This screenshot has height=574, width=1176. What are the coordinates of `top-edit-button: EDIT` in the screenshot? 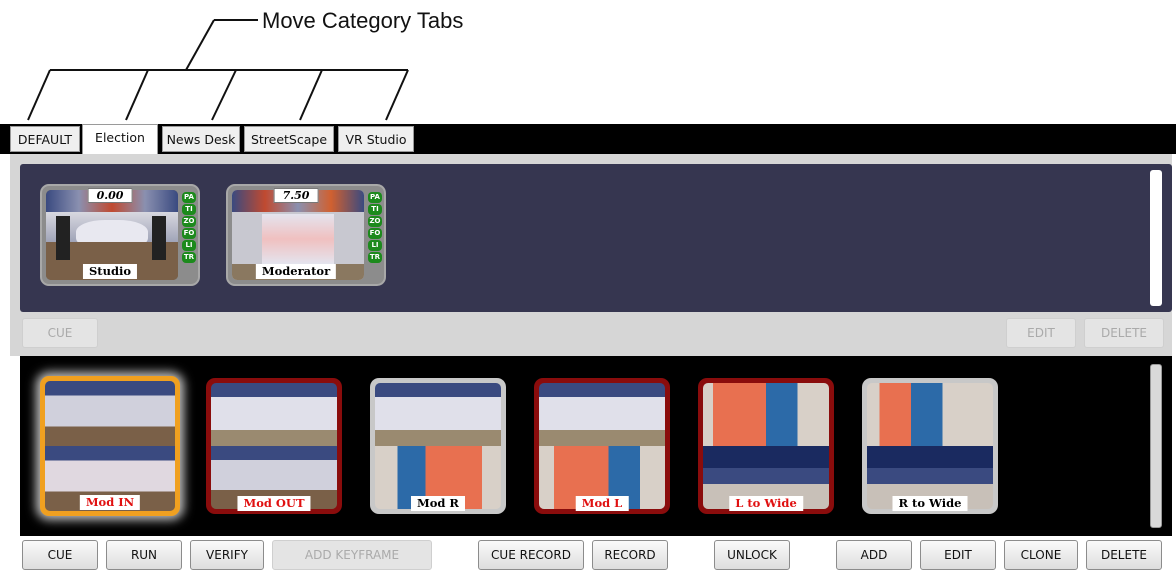 It's located at (1041, 333).